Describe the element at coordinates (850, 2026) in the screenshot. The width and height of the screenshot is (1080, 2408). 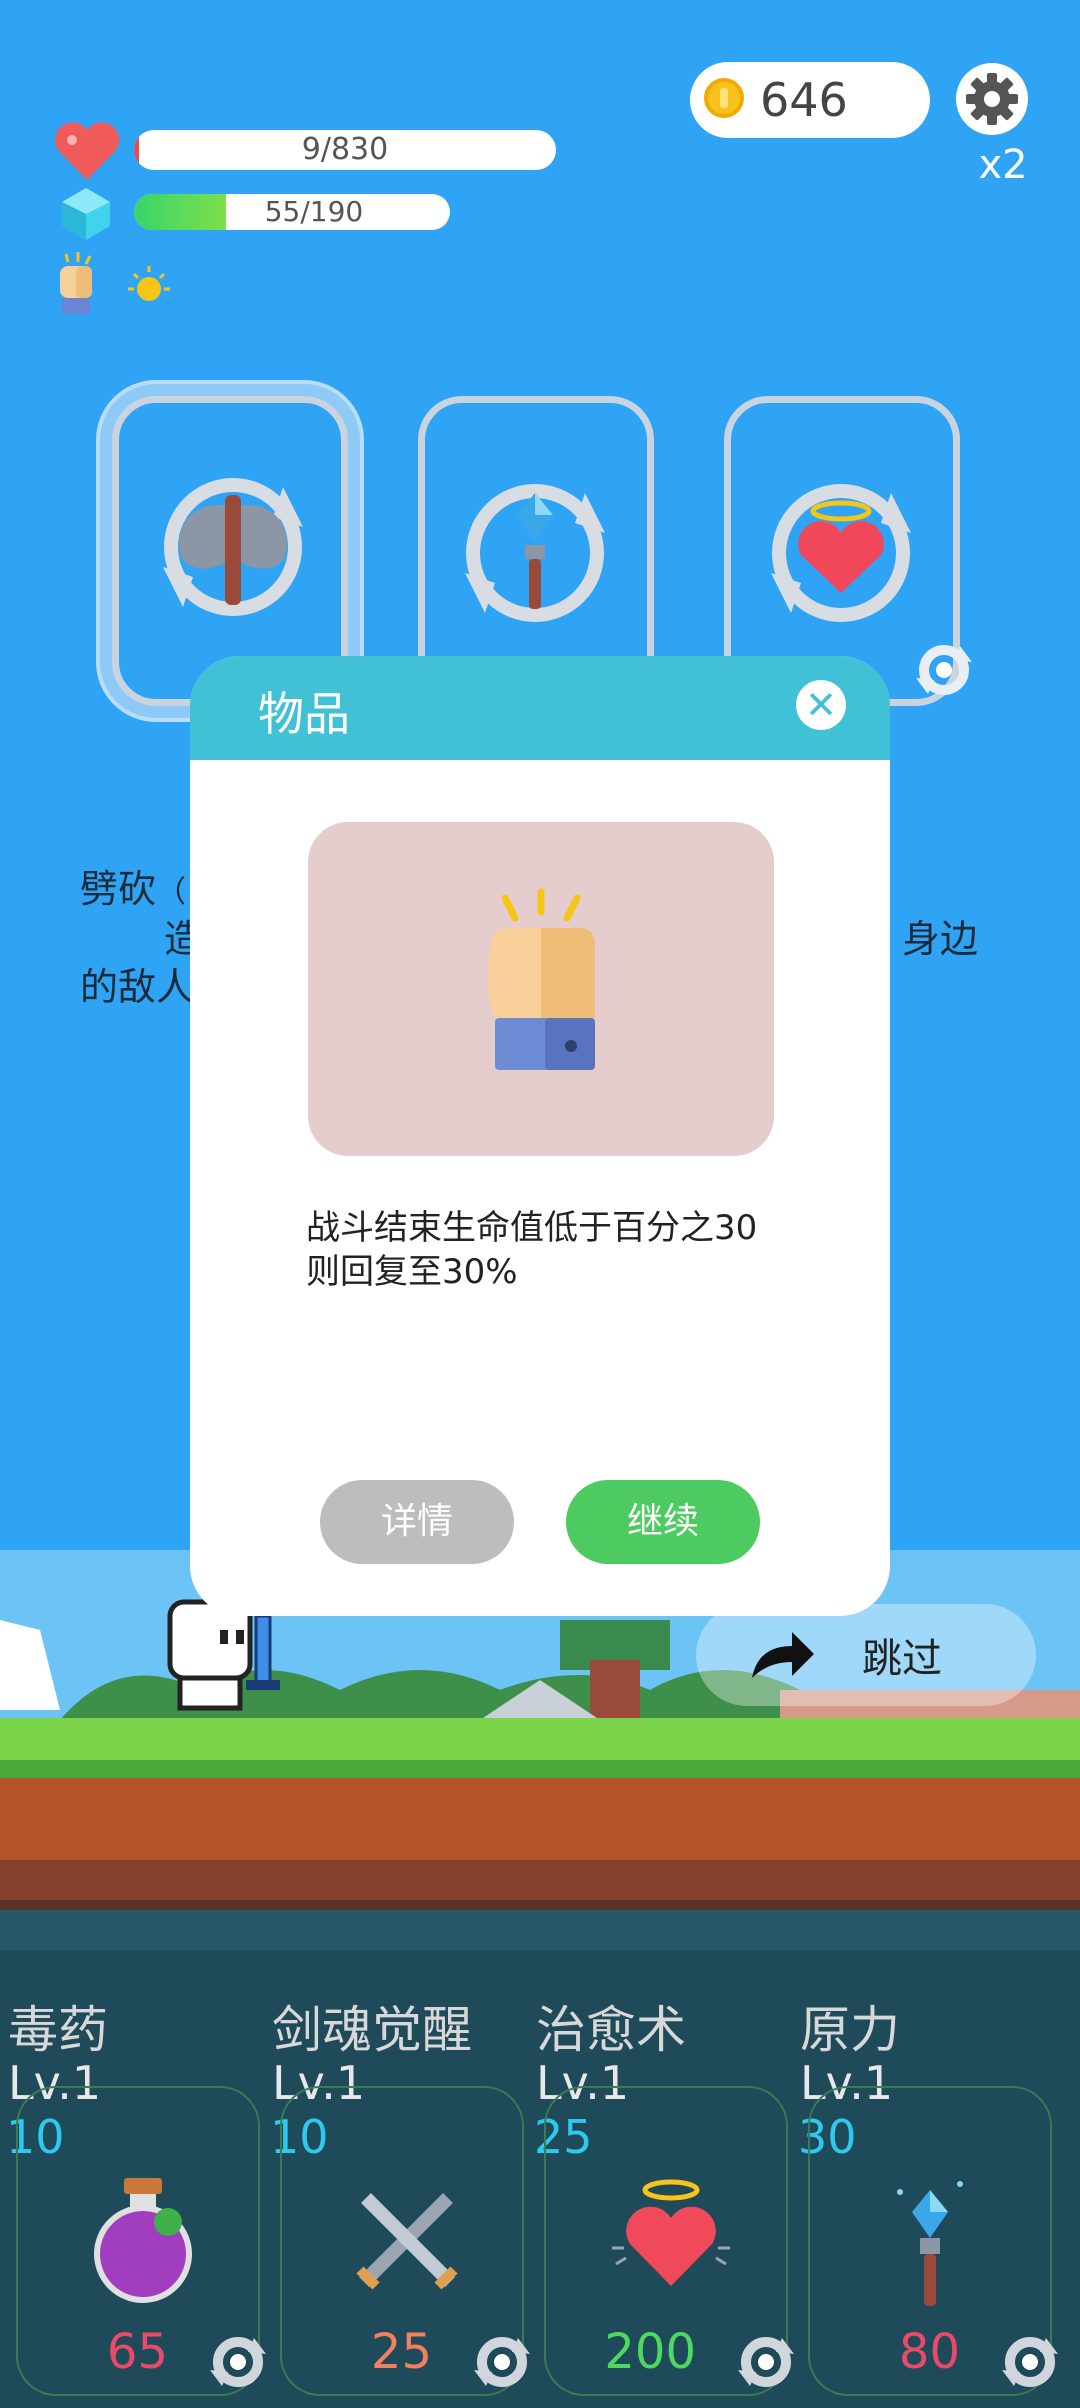
I see `skill-name-force: 原力` at that location.